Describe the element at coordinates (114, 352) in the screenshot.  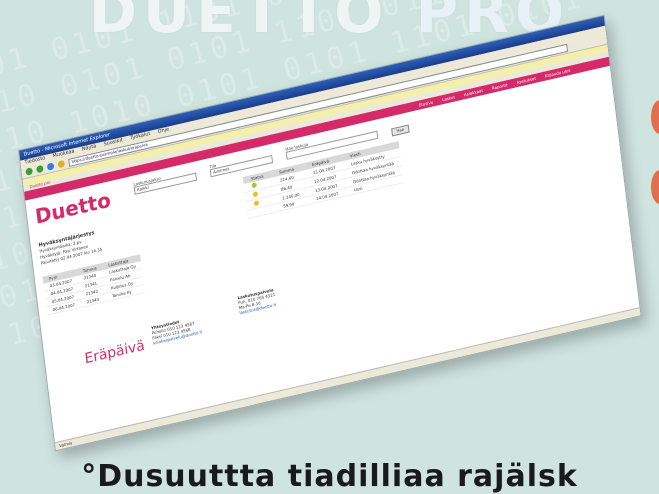
I see `due-date-heading: Eräpäivä` at that location.